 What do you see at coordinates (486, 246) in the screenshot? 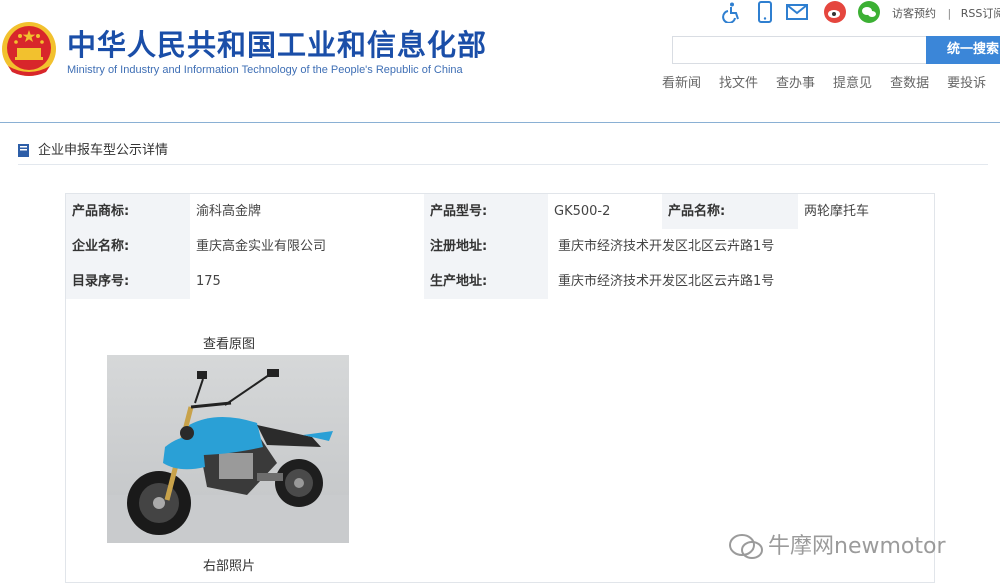
I see `registered-address-label: 注册地址:` at bounding box center [486, 246].